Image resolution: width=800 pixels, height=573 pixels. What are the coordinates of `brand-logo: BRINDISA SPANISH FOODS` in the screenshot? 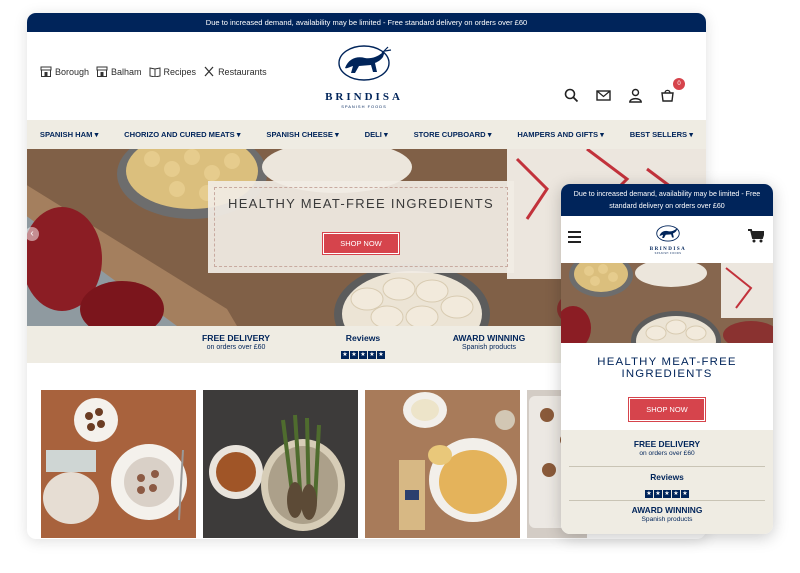 It's located at (364, 75).